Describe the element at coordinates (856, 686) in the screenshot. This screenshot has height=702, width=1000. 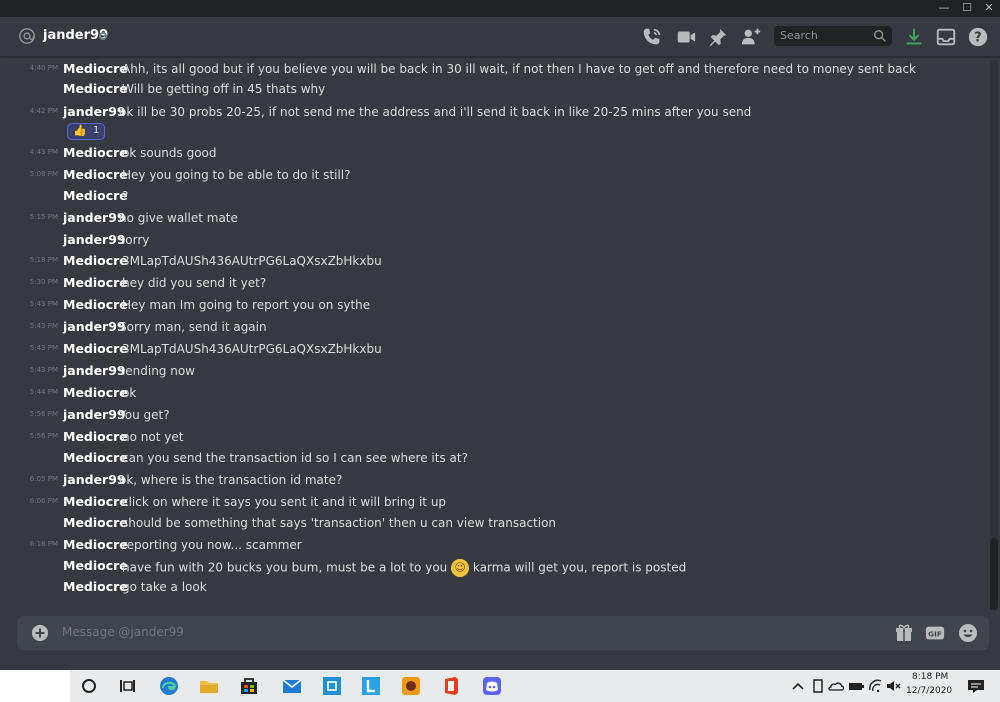
I see `battery-icon` at that location.